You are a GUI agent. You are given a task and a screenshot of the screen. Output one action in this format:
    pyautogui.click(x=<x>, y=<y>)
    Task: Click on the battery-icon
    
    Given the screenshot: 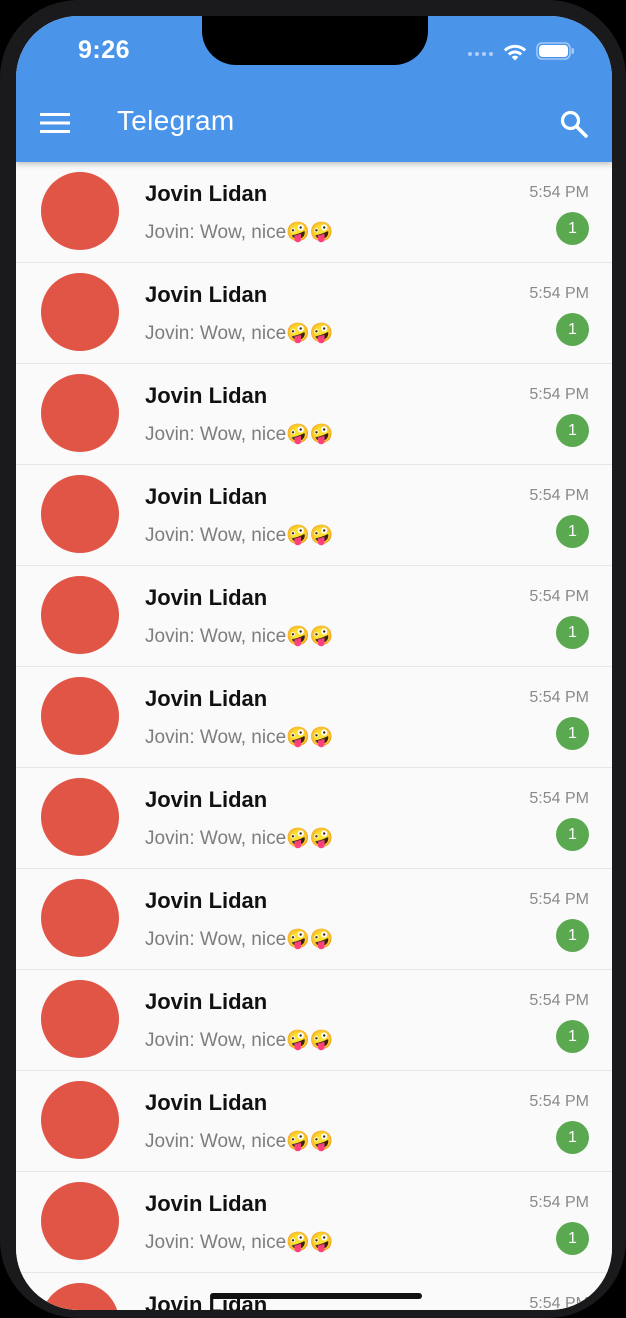 What is the action you would take?
    pyautogui.click(x=555, y=51)
    